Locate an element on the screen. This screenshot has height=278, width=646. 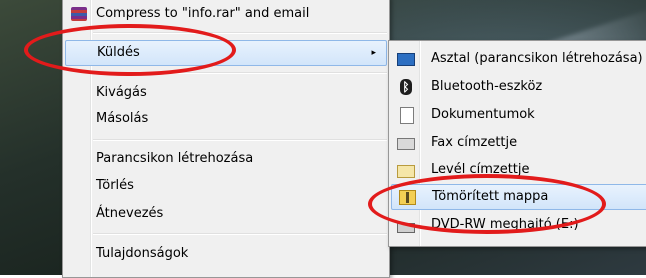
submenu-item-desktop: Asztal (parancsikon létrehozása) is located at coordinates (518, 59).